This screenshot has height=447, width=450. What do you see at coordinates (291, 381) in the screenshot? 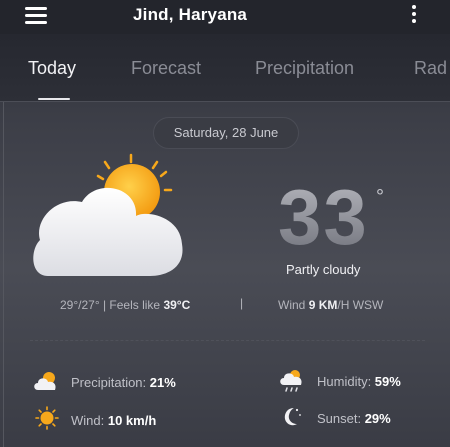
I see `rain-cloud-icon` at bounding box center [291, 381].